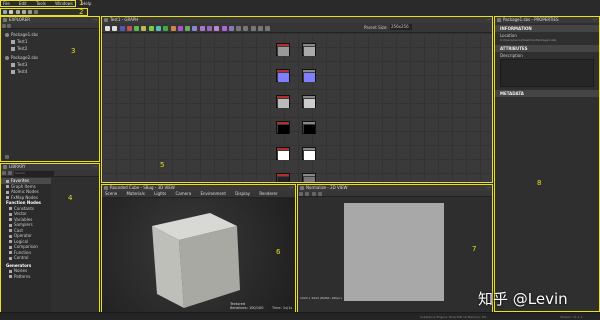  Describe the element at coordinates (539, 183) in the screenshot. I see `marker-8: 8` at that location.